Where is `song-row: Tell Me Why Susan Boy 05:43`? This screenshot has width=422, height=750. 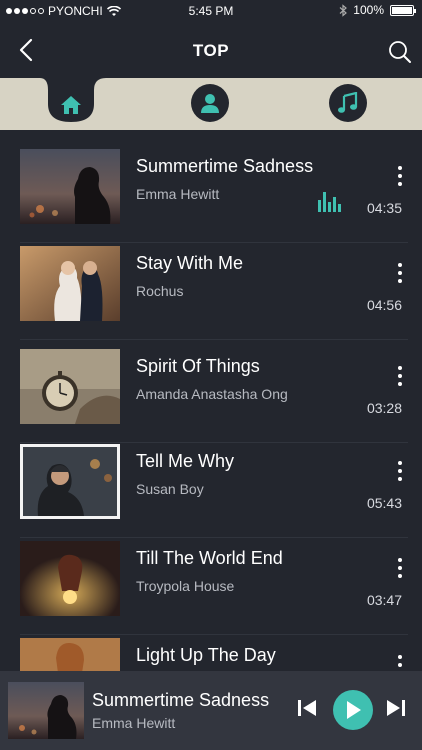
song-row: Tell Me Why Susan Boy 05:43 is located at coordinates (214, 489).